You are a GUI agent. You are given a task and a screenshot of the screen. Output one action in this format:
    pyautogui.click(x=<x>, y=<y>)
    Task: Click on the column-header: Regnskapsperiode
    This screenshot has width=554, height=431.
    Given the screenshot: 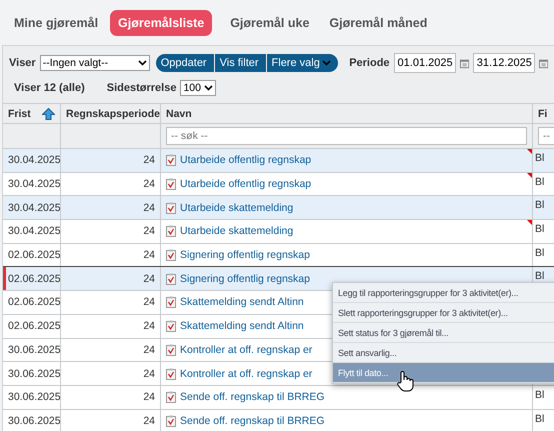 What is the action you would take?
    pyautogui.click(x=113, y=114)
    